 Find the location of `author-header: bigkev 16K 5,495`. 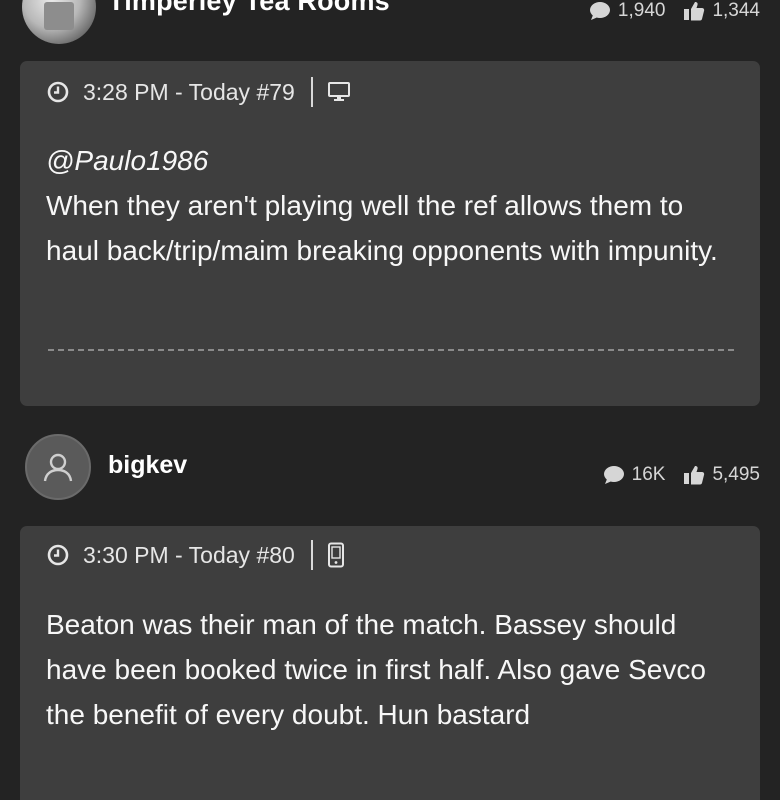

author-header: bigkev 16K 5,495 is located at coordinates (390, 472).